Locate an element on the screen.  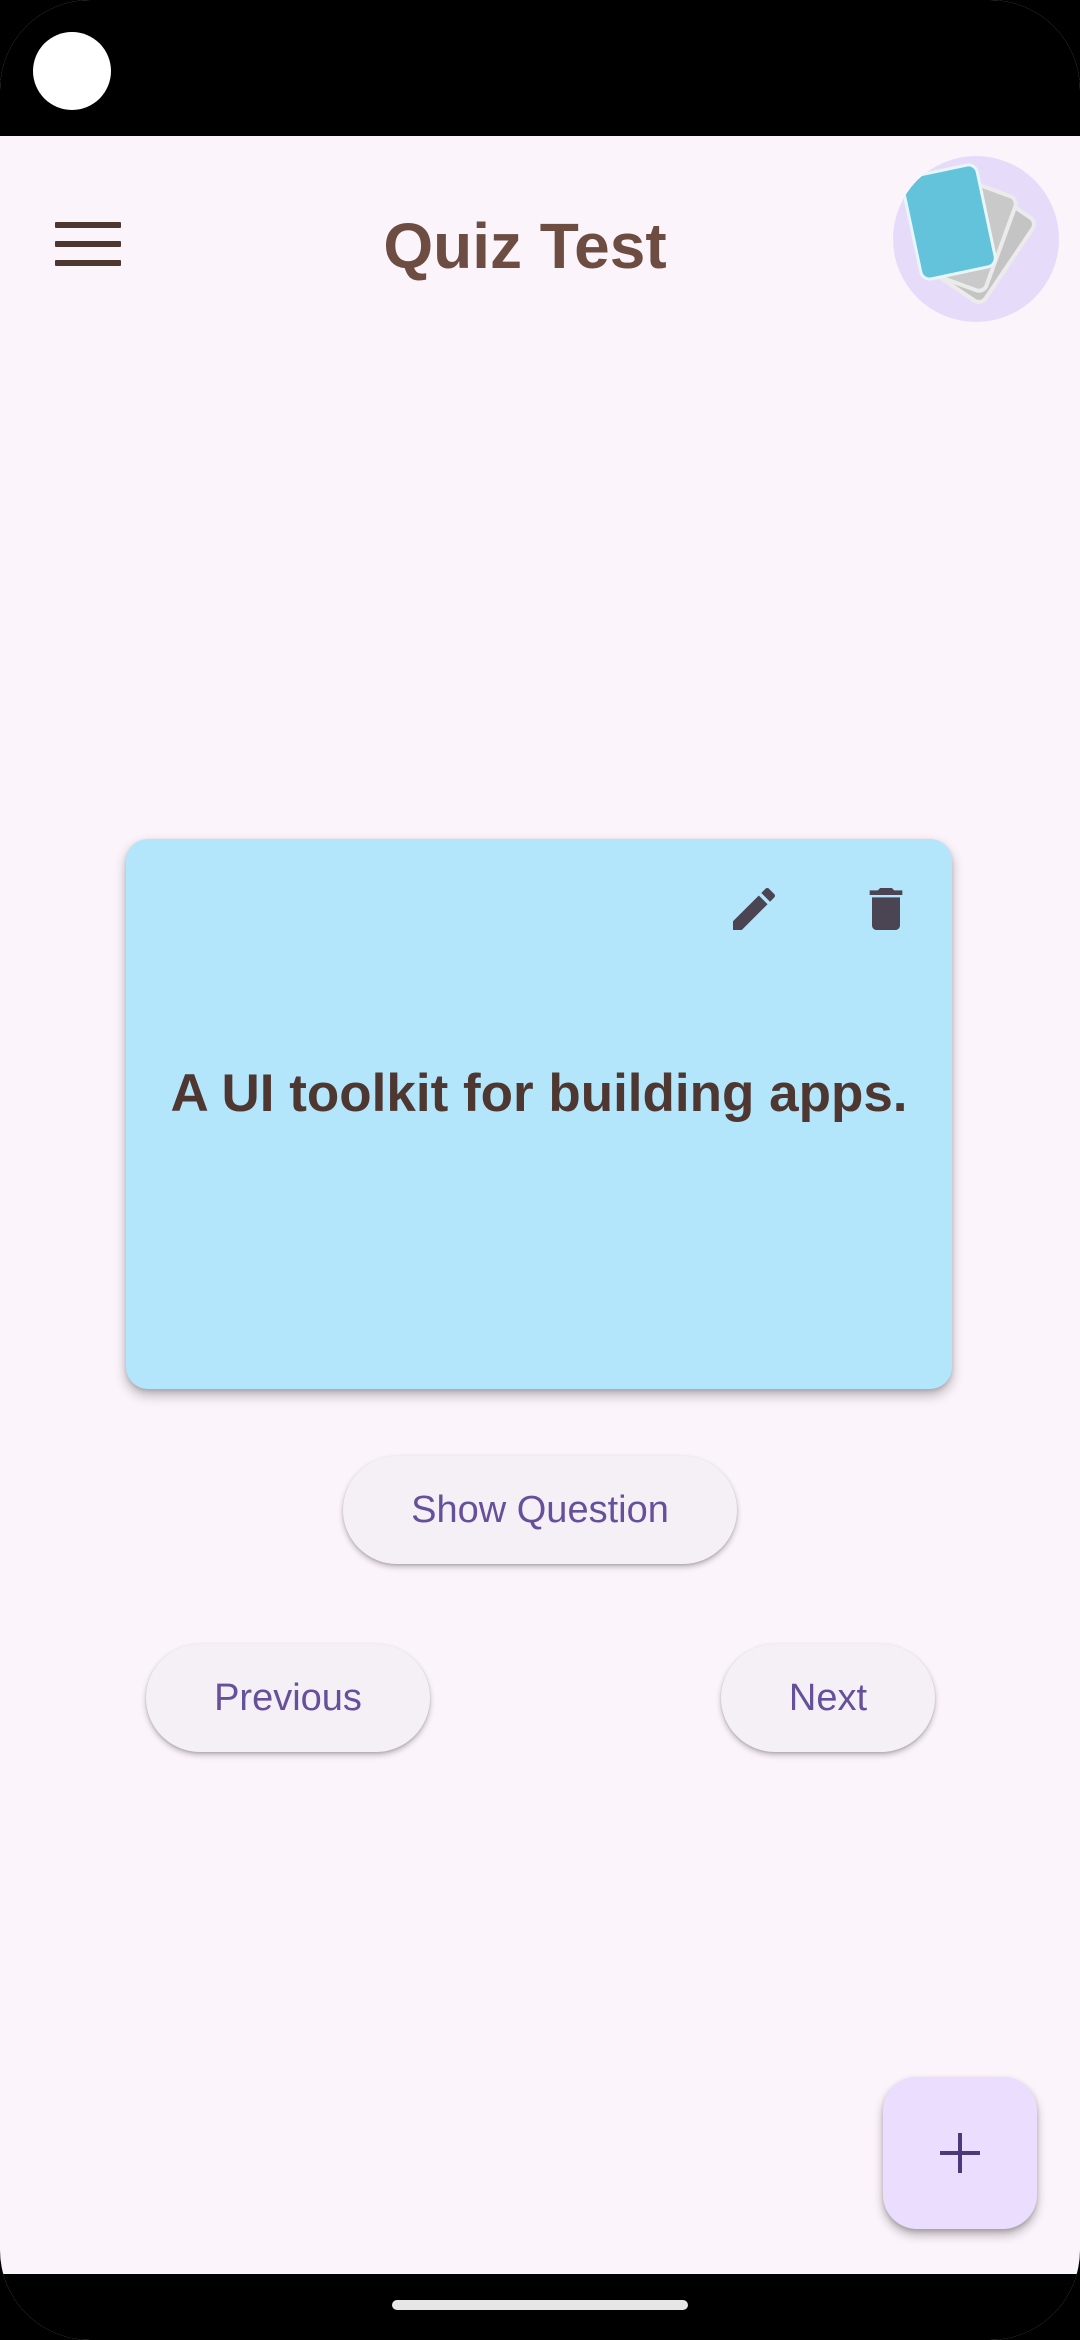
app-logo is located at coordinates (976, 239).